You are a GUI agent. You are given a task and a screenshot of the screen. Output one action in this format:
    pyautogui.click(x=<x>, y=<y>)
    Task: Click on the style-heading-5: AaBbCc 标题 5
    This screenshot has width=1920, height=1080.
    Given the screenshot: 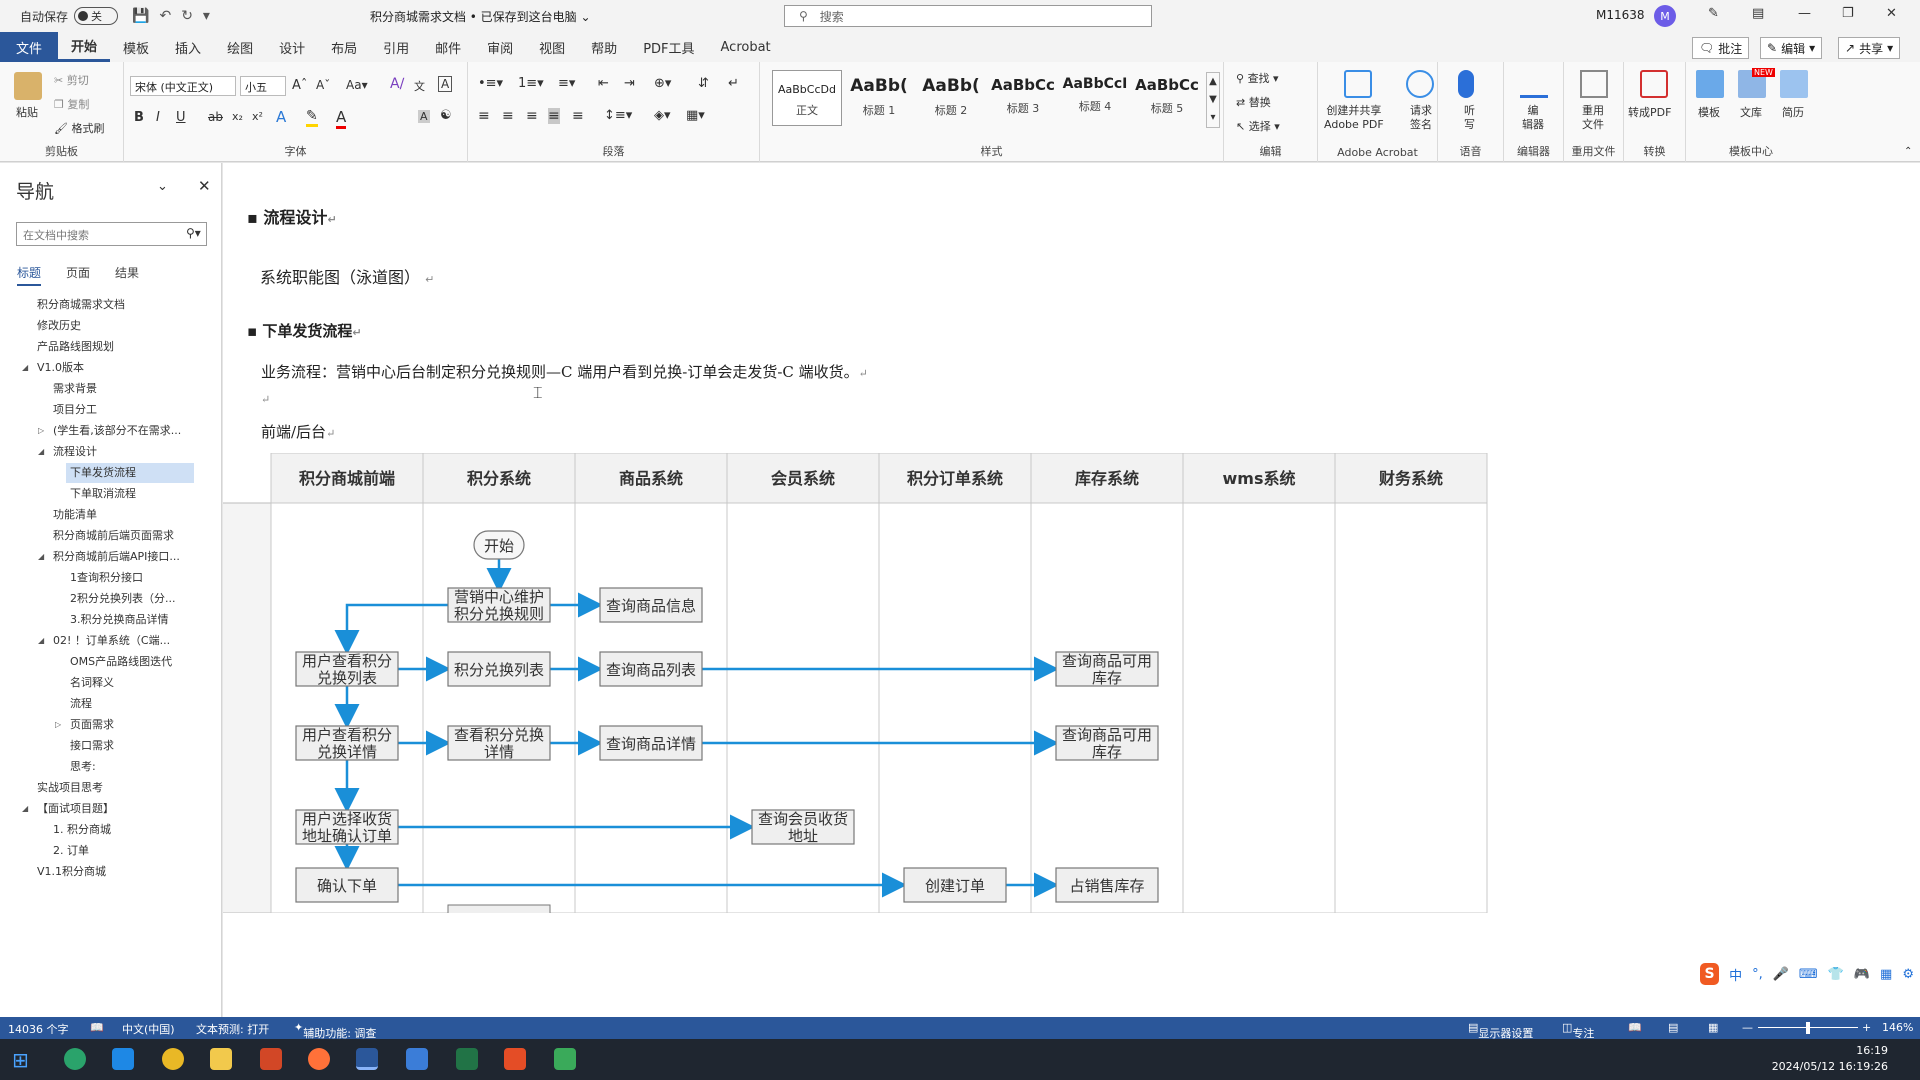 What is the action you would take?
    pyautogui.click(x=1167, y=98)
    